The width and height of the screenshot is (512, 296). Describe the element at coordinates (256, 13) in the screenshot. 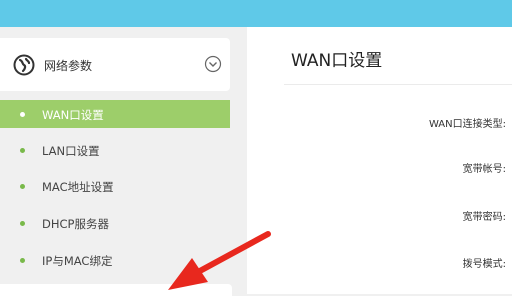

I see `top-bar` at that location.